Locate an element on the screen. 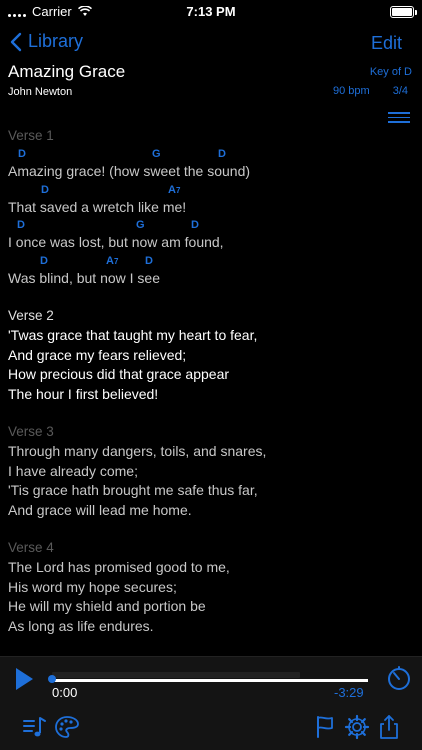 Image resolution: width=422 pixels, height=750 pixels. status-bar: Carrier 7:13 PM is located at coordinates (211, 12).